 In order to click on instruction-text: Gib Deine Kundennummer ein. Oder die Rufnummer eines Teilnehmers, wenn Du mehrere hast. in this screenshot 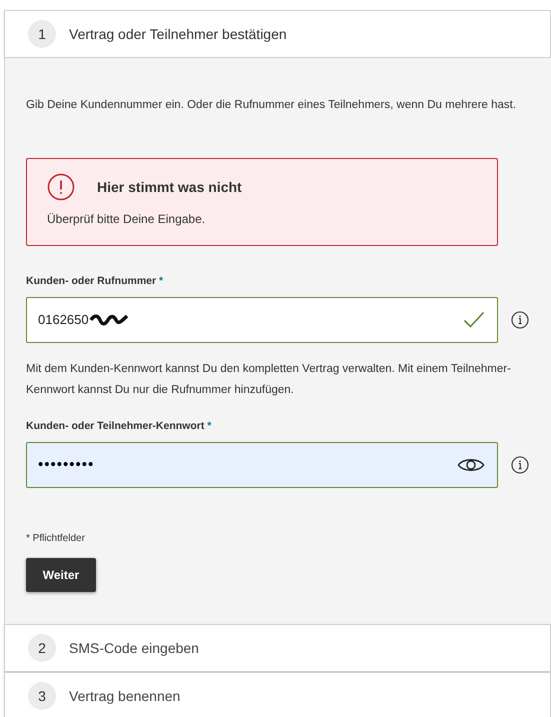, I will do `click(272, 105)`.